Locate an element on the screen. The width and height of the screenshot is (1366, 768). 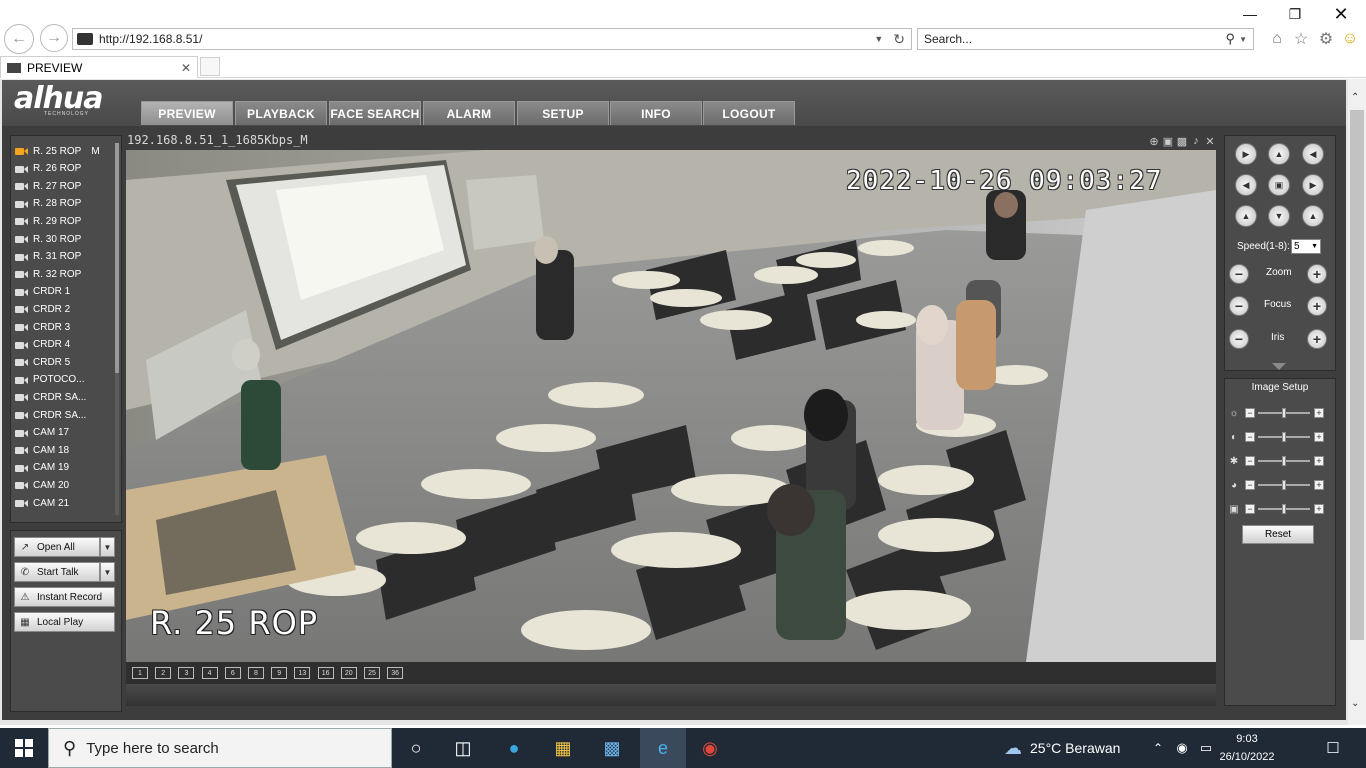
address-text: http://192.168.8.51/ is located at coordinates (486, 39).